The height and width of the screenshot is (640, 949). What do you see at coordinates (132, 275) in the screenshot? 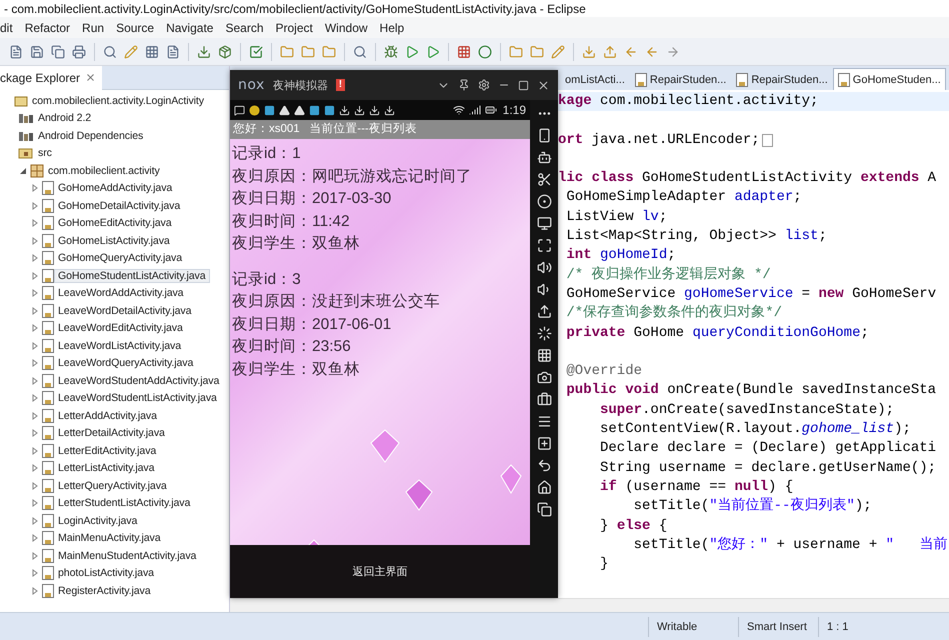
I see `tree-item: GoHomeStudentListActivity.java` at bounding box center [132, 275].